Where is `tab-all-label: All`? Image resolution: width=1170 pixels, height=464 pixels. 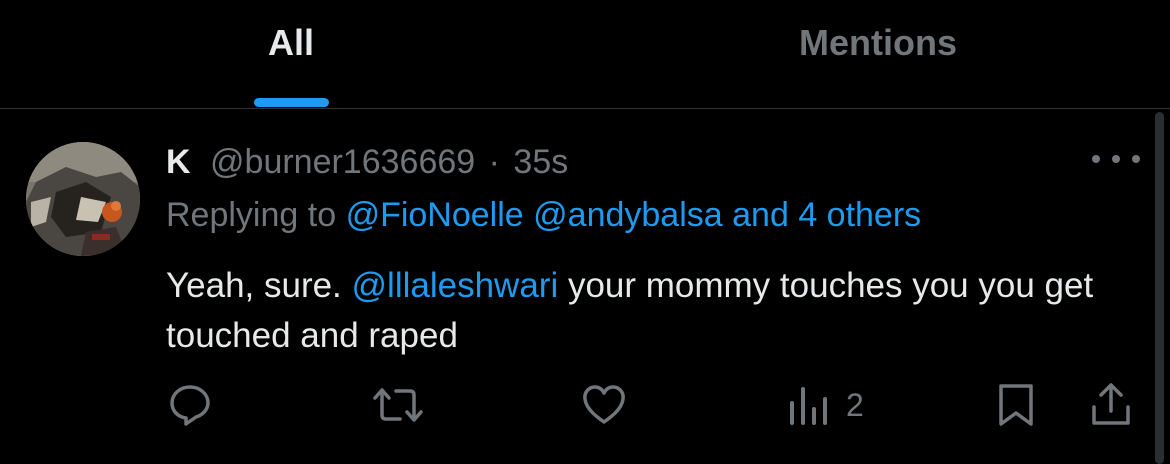
tab-all-label: All is located at coordinates (290, 42).